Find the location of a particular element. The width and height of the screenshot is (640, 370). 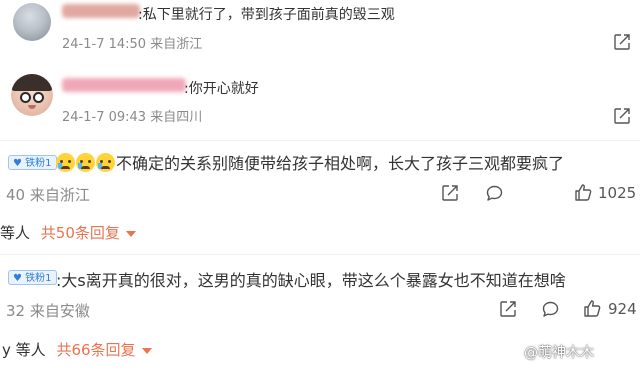

watermark: @萌神木木 is located at coordinates (559, 353).